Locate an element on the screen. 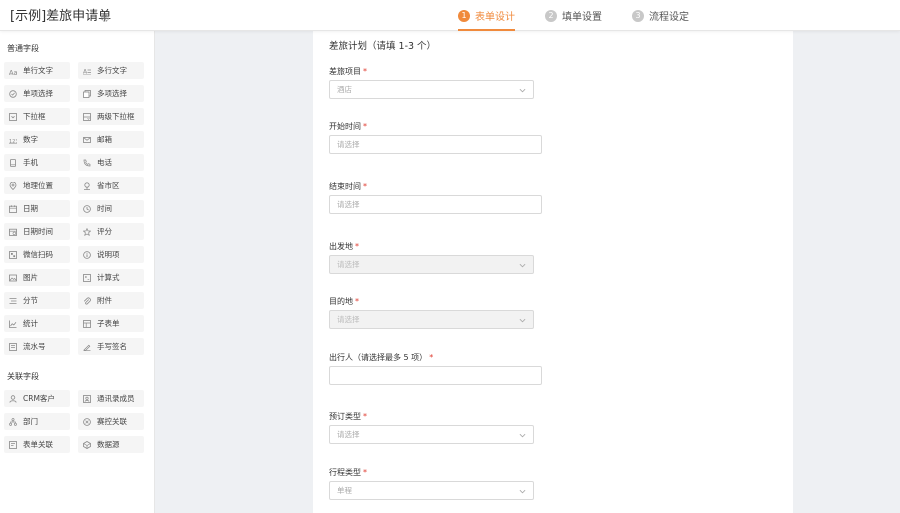 The width and height of the screenshot is (900, 513). info-icon is located at coordinates (87, 254).